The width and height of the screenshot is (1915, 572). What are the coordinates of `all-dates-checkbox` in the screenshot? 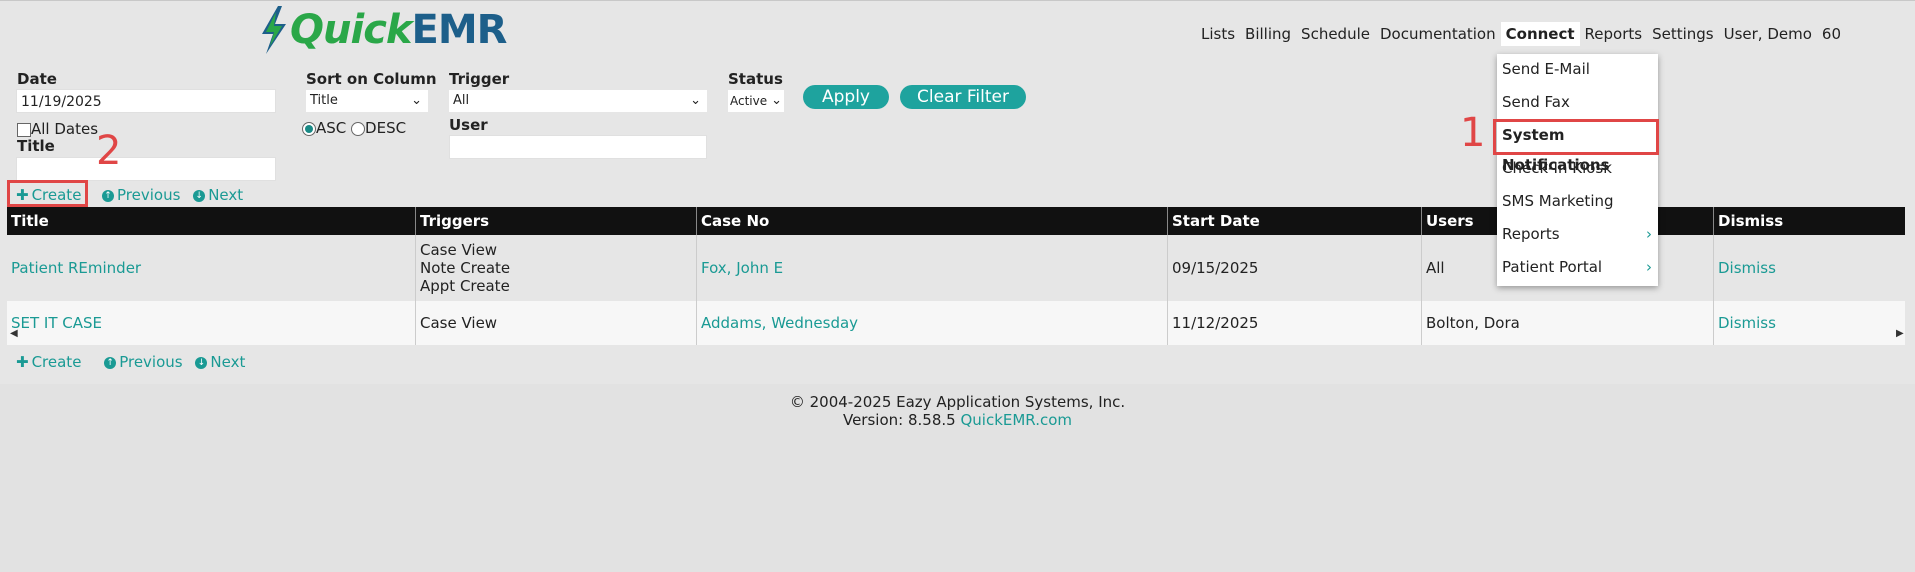 It's located at (24, 129).